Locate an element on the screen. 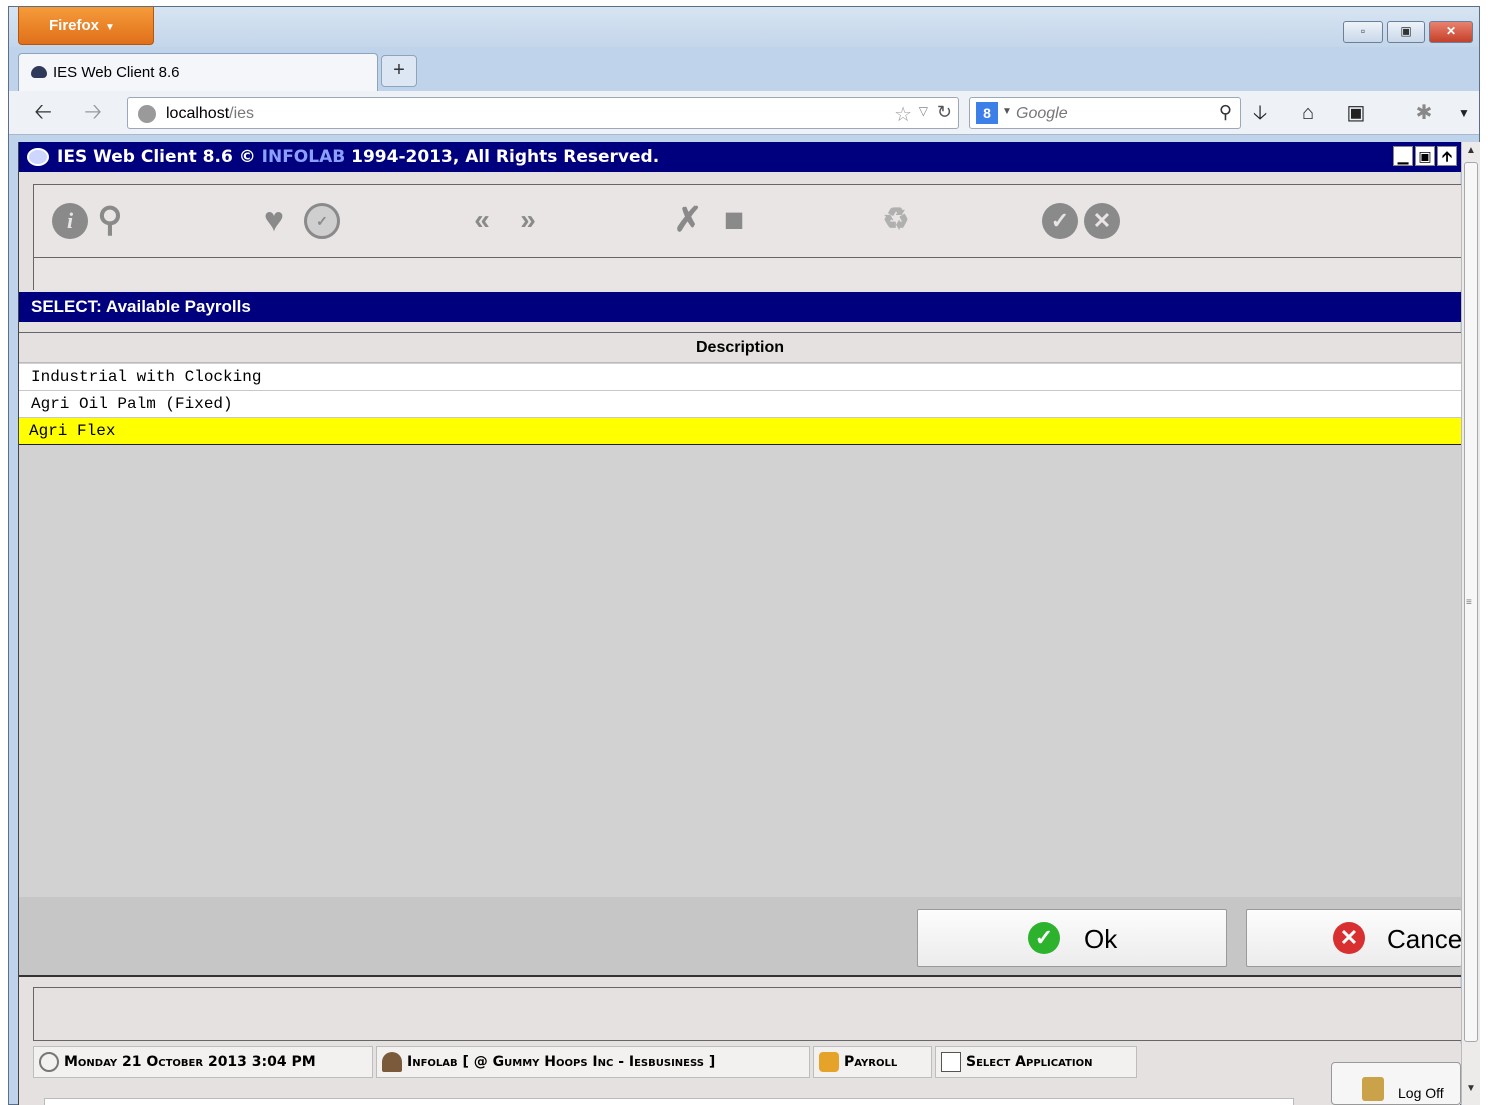 The height and width of the screenshot is (1105, 1488). url-text: localhost/ies is located at coordinates (210, 114).